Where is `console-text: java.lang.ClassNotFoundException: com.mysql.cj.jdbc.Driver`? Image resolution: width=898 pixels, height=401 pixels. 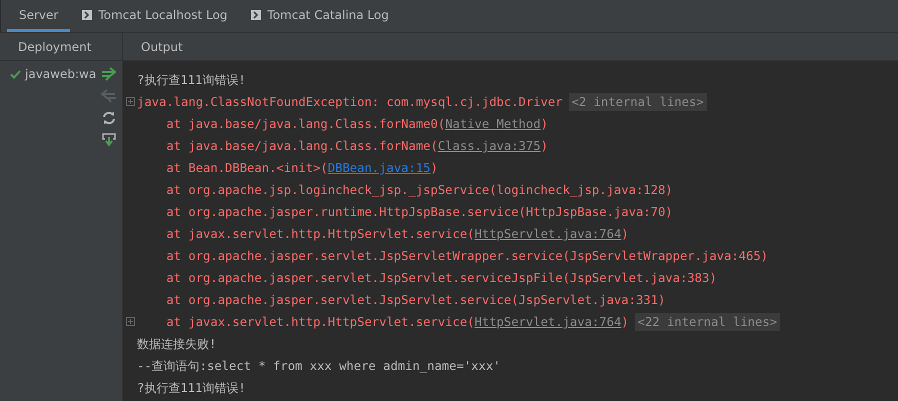 console-text: java.lang.ClassNotFoundException: com.mysql.cj.jdbc.Driver is located at coordinates (350, 102).